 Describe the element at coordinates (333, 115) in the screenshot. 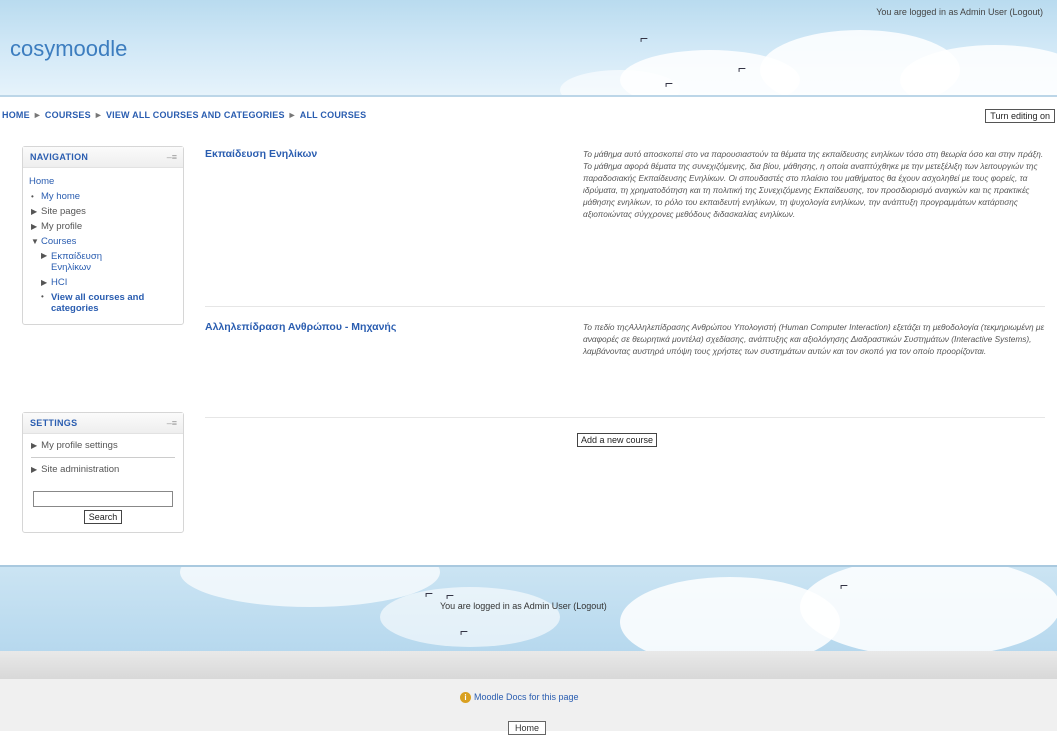

I see `breadcrumb-current: ALL COURSES` at that location.